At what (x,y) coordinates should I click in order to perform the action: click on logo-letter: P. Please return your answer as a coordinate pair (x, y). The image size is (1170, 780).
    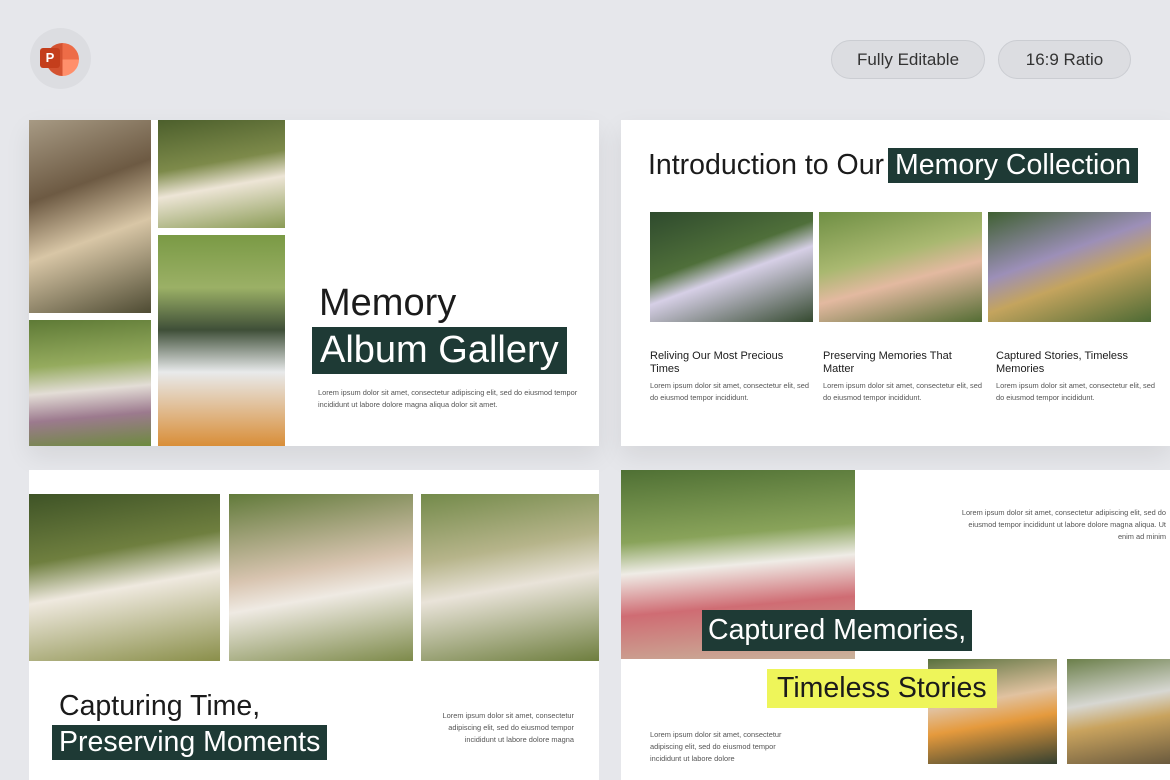
    Looking at the image, I should click on (50, 58).